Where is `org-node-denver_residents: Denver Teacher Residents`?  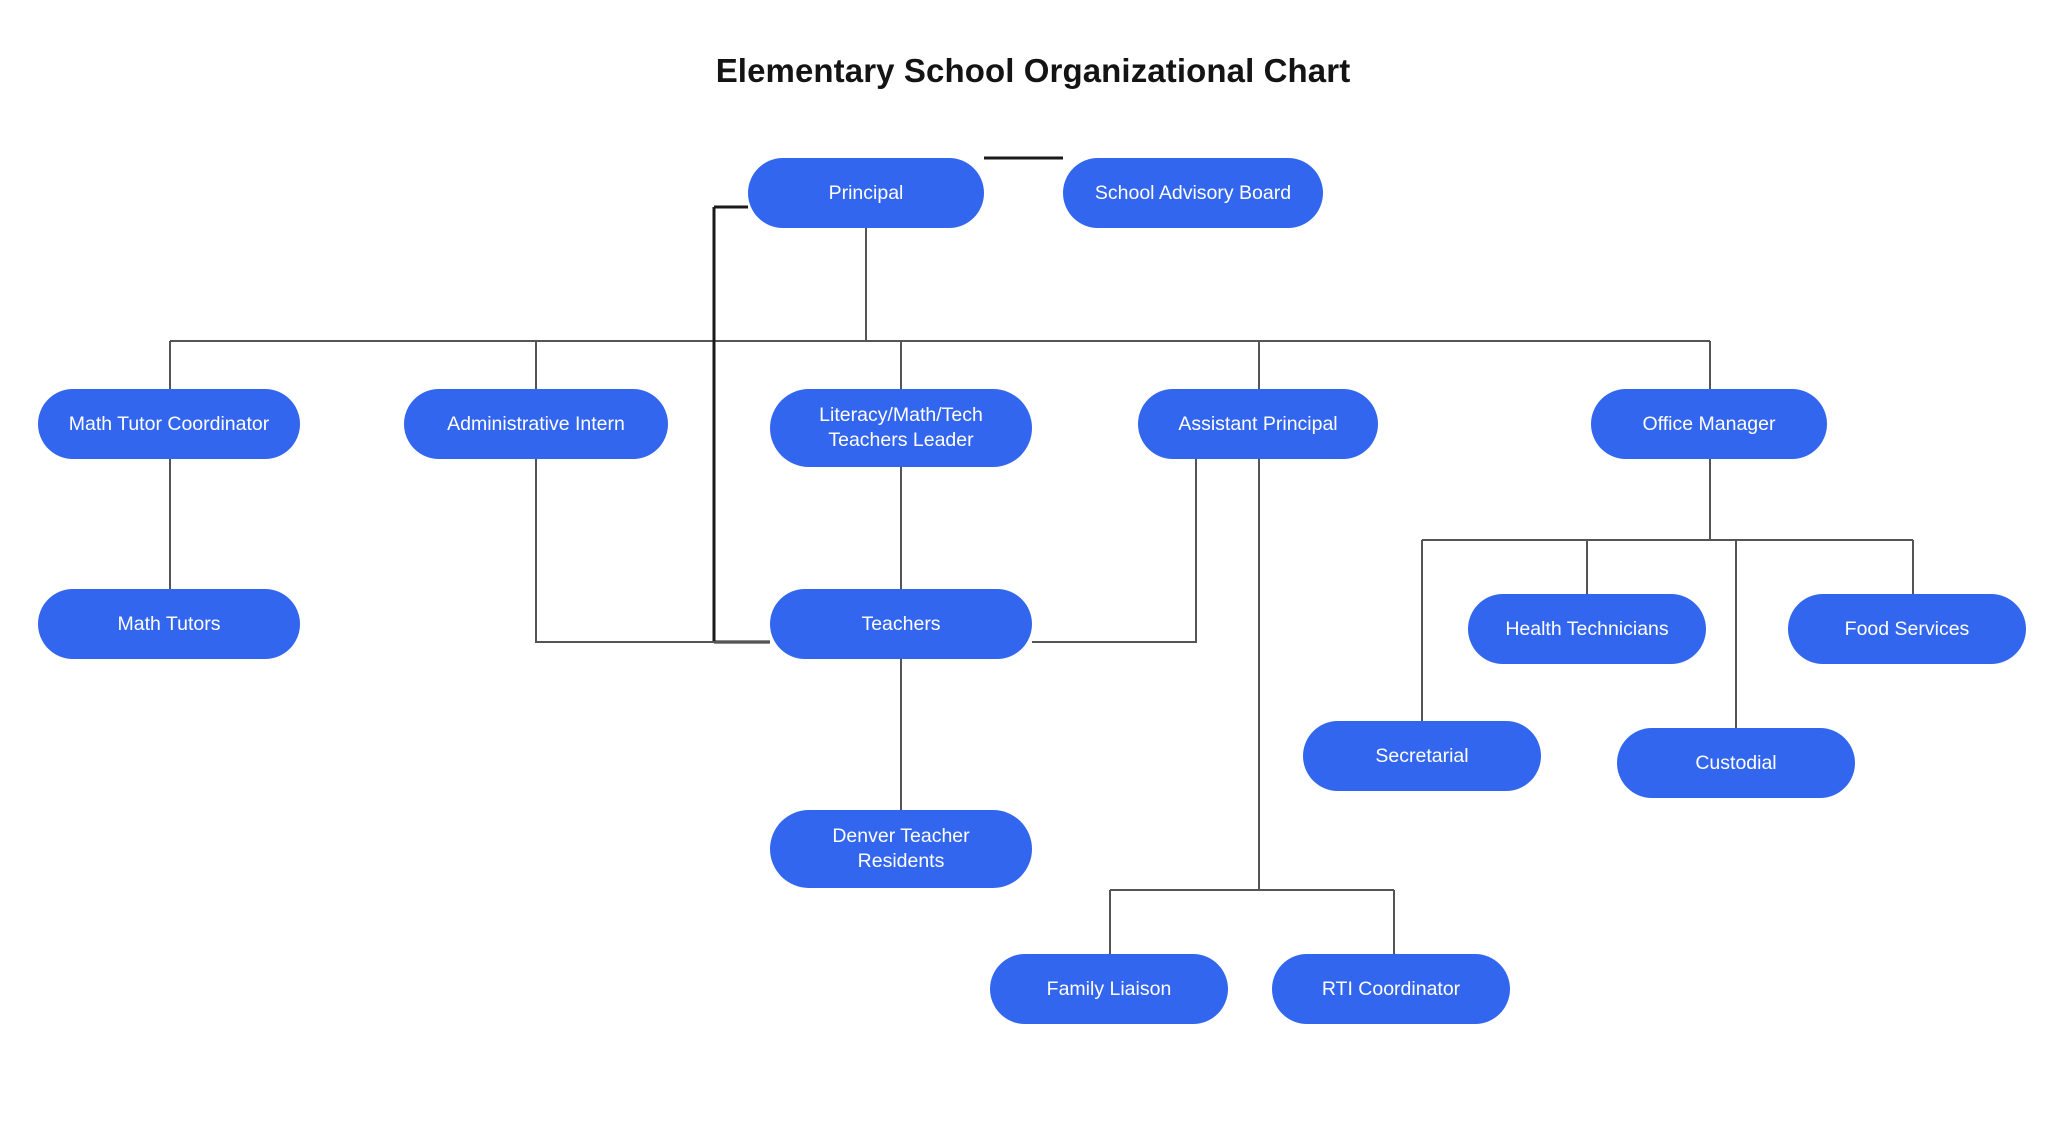 org-node-denver_residents: Denver Teacher Residents is located at coordinates (901, 849).